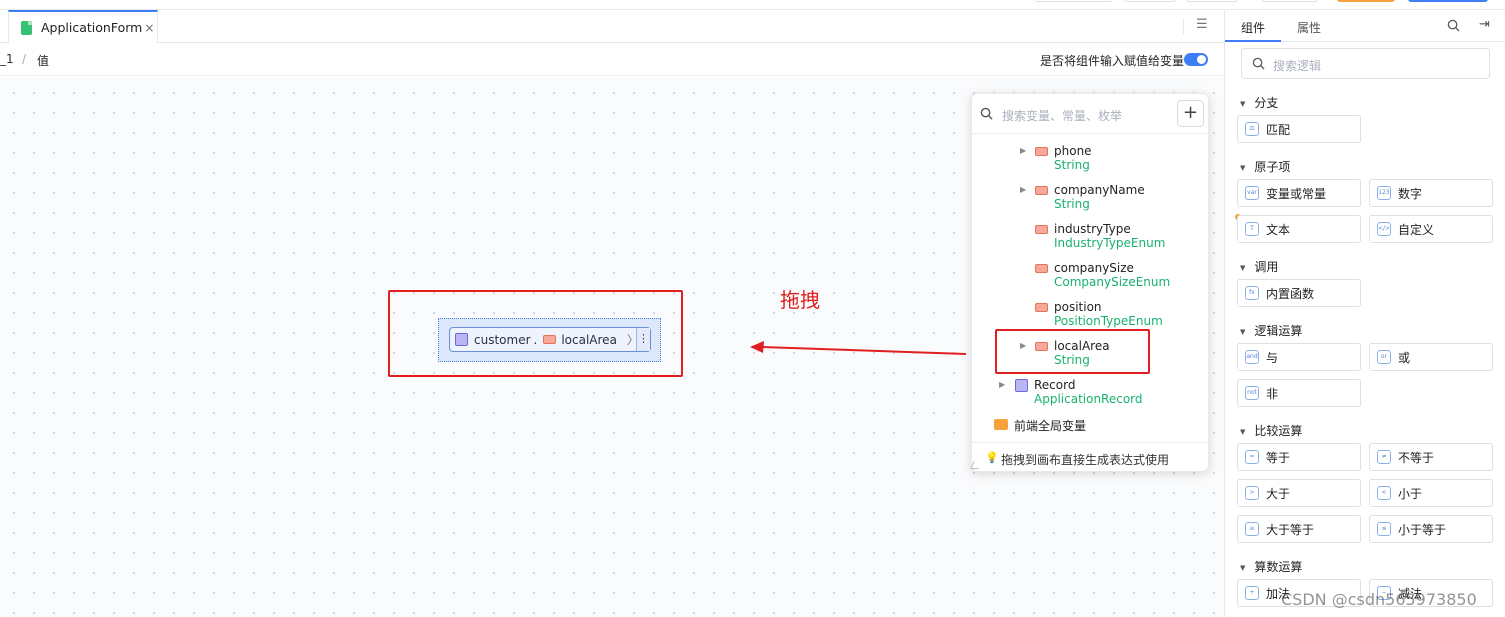 The image size is (1505, 617). Describe the element at coordinates (1290, 529) in the screenshot. I see `block-label: 大于等于` at that location.